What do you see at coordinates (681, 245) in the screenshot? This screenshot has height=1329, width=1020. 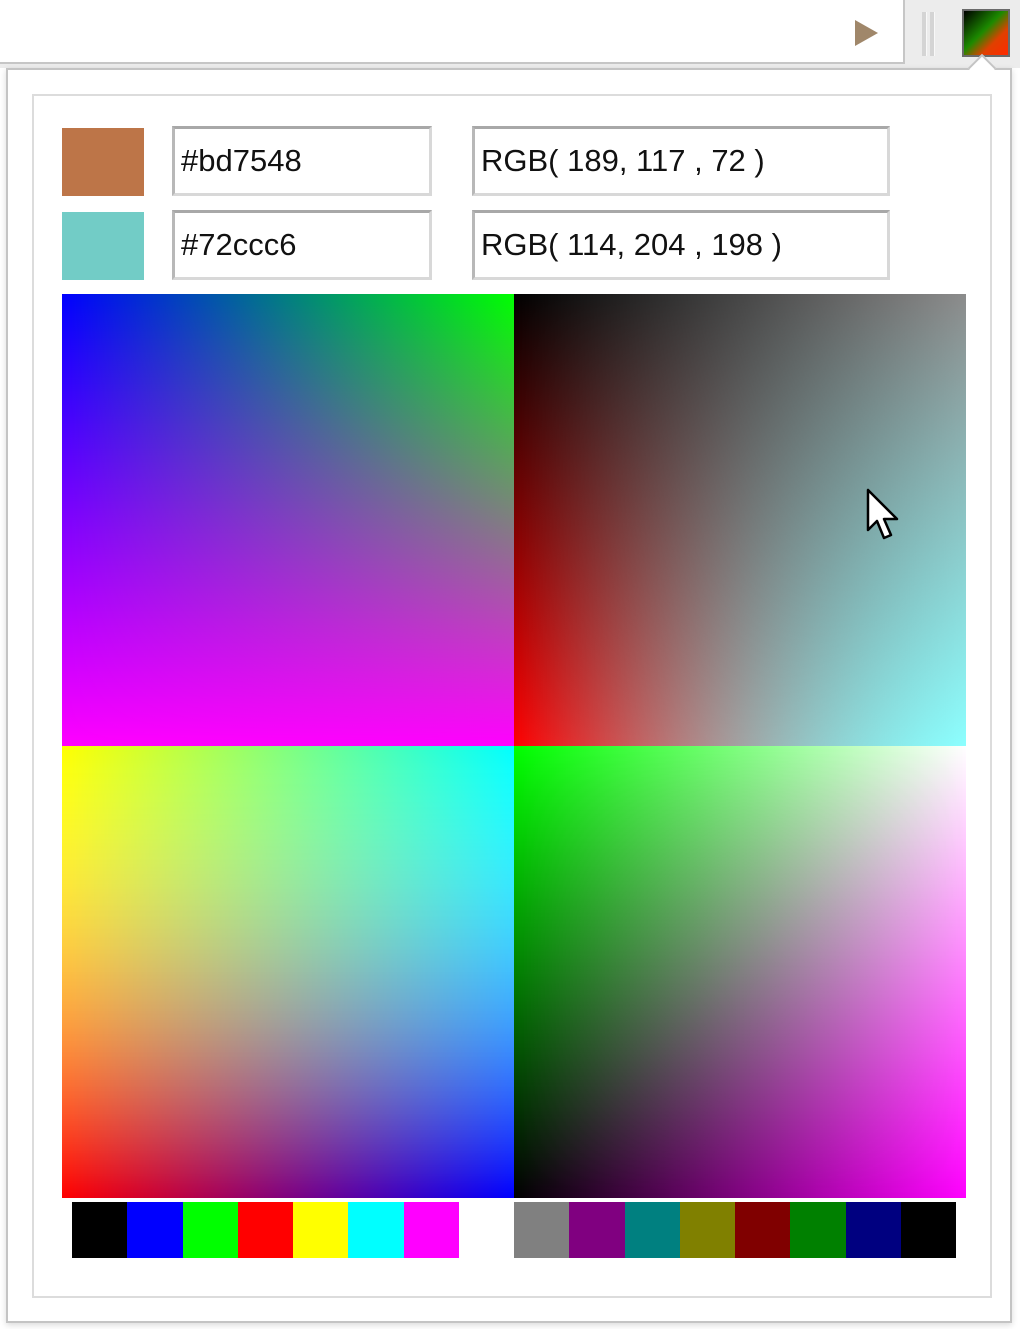 I see `secondary-rgb-field: RGB( 114, 204 , 198 )` at bounding box center [681, 245].